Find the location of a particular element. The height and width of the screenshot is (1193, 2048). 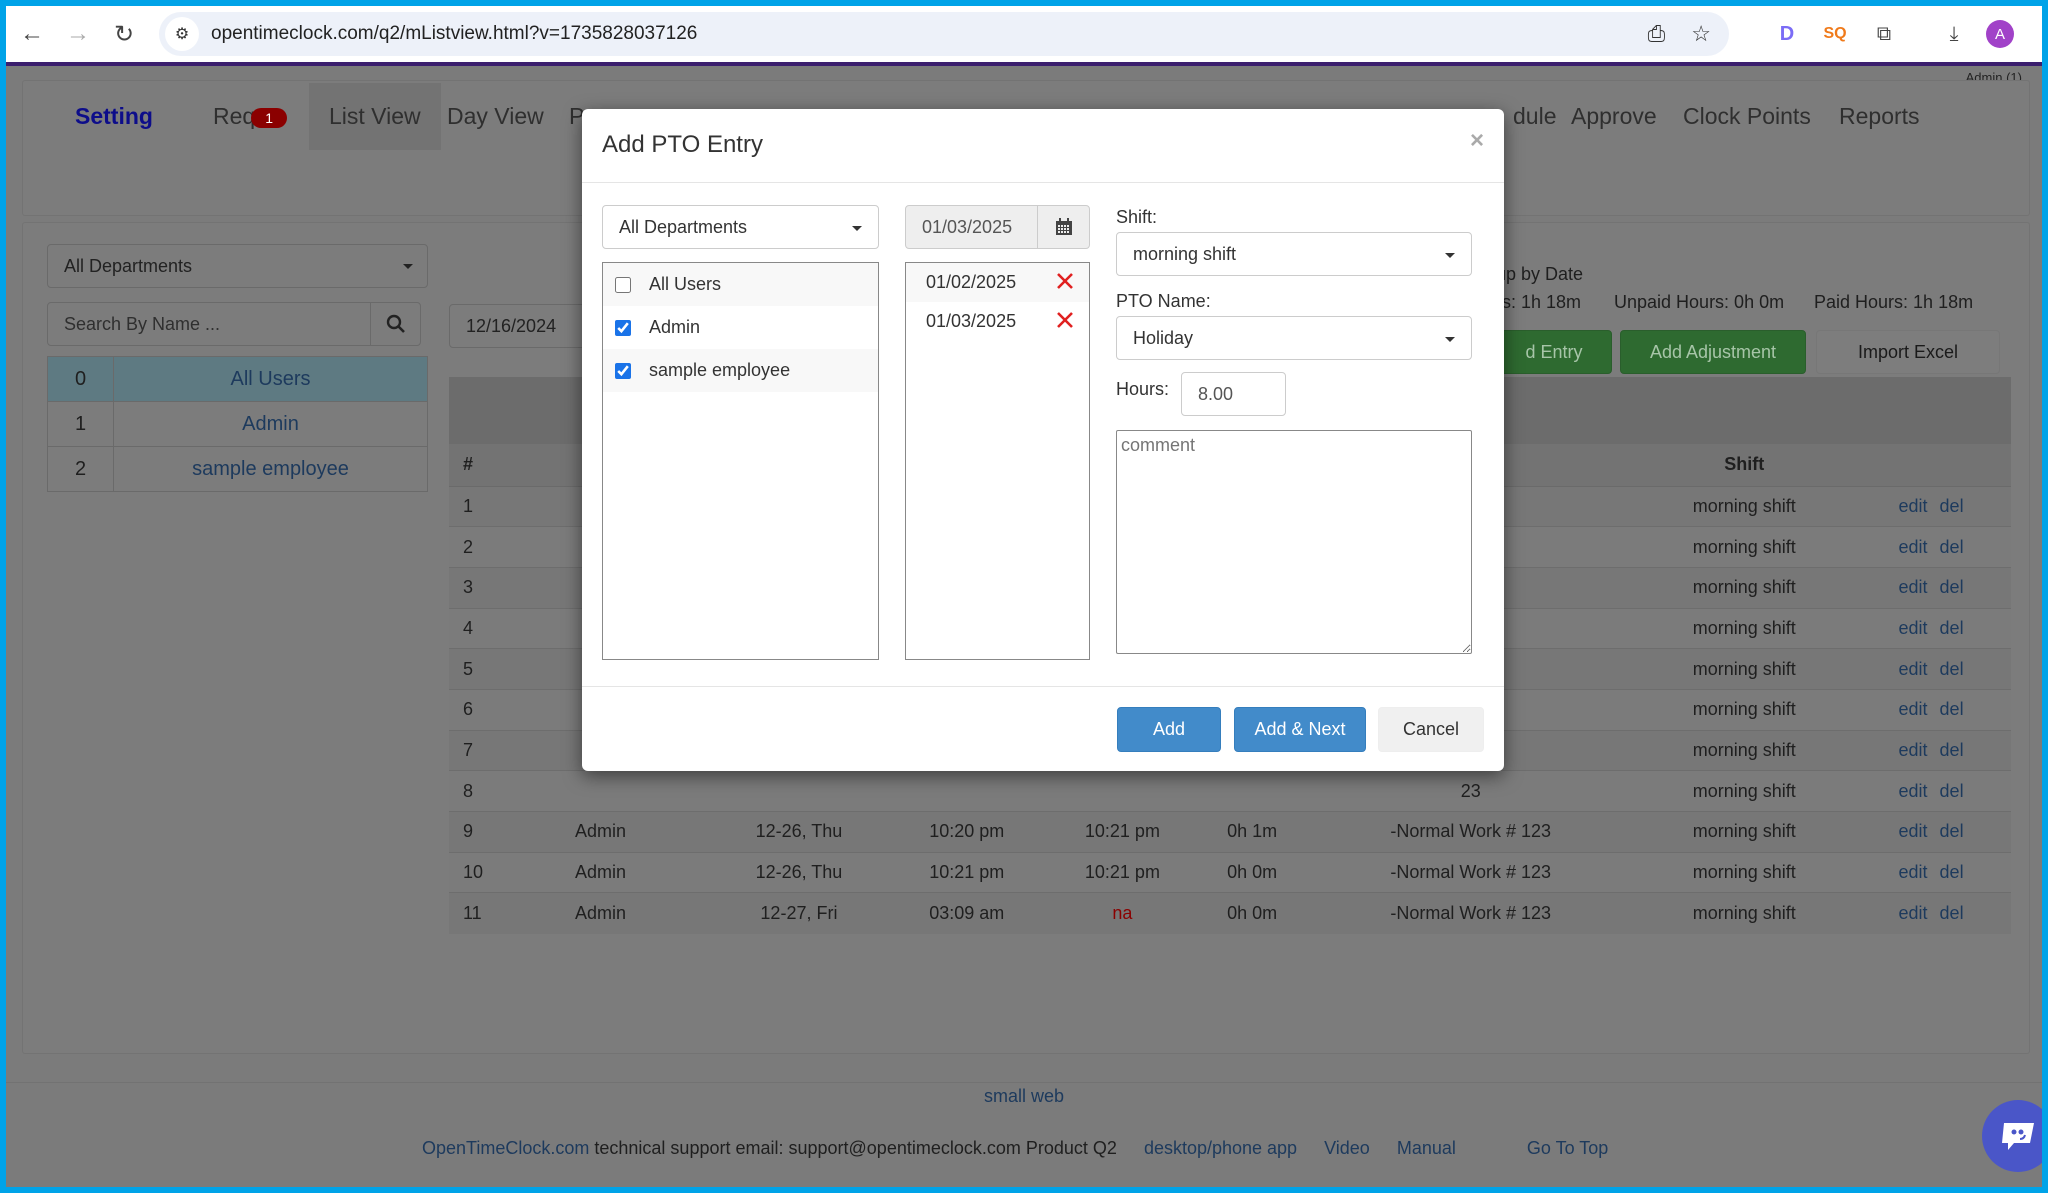

user-list-row: 2 sample employee is located at coordinates (237, 469).